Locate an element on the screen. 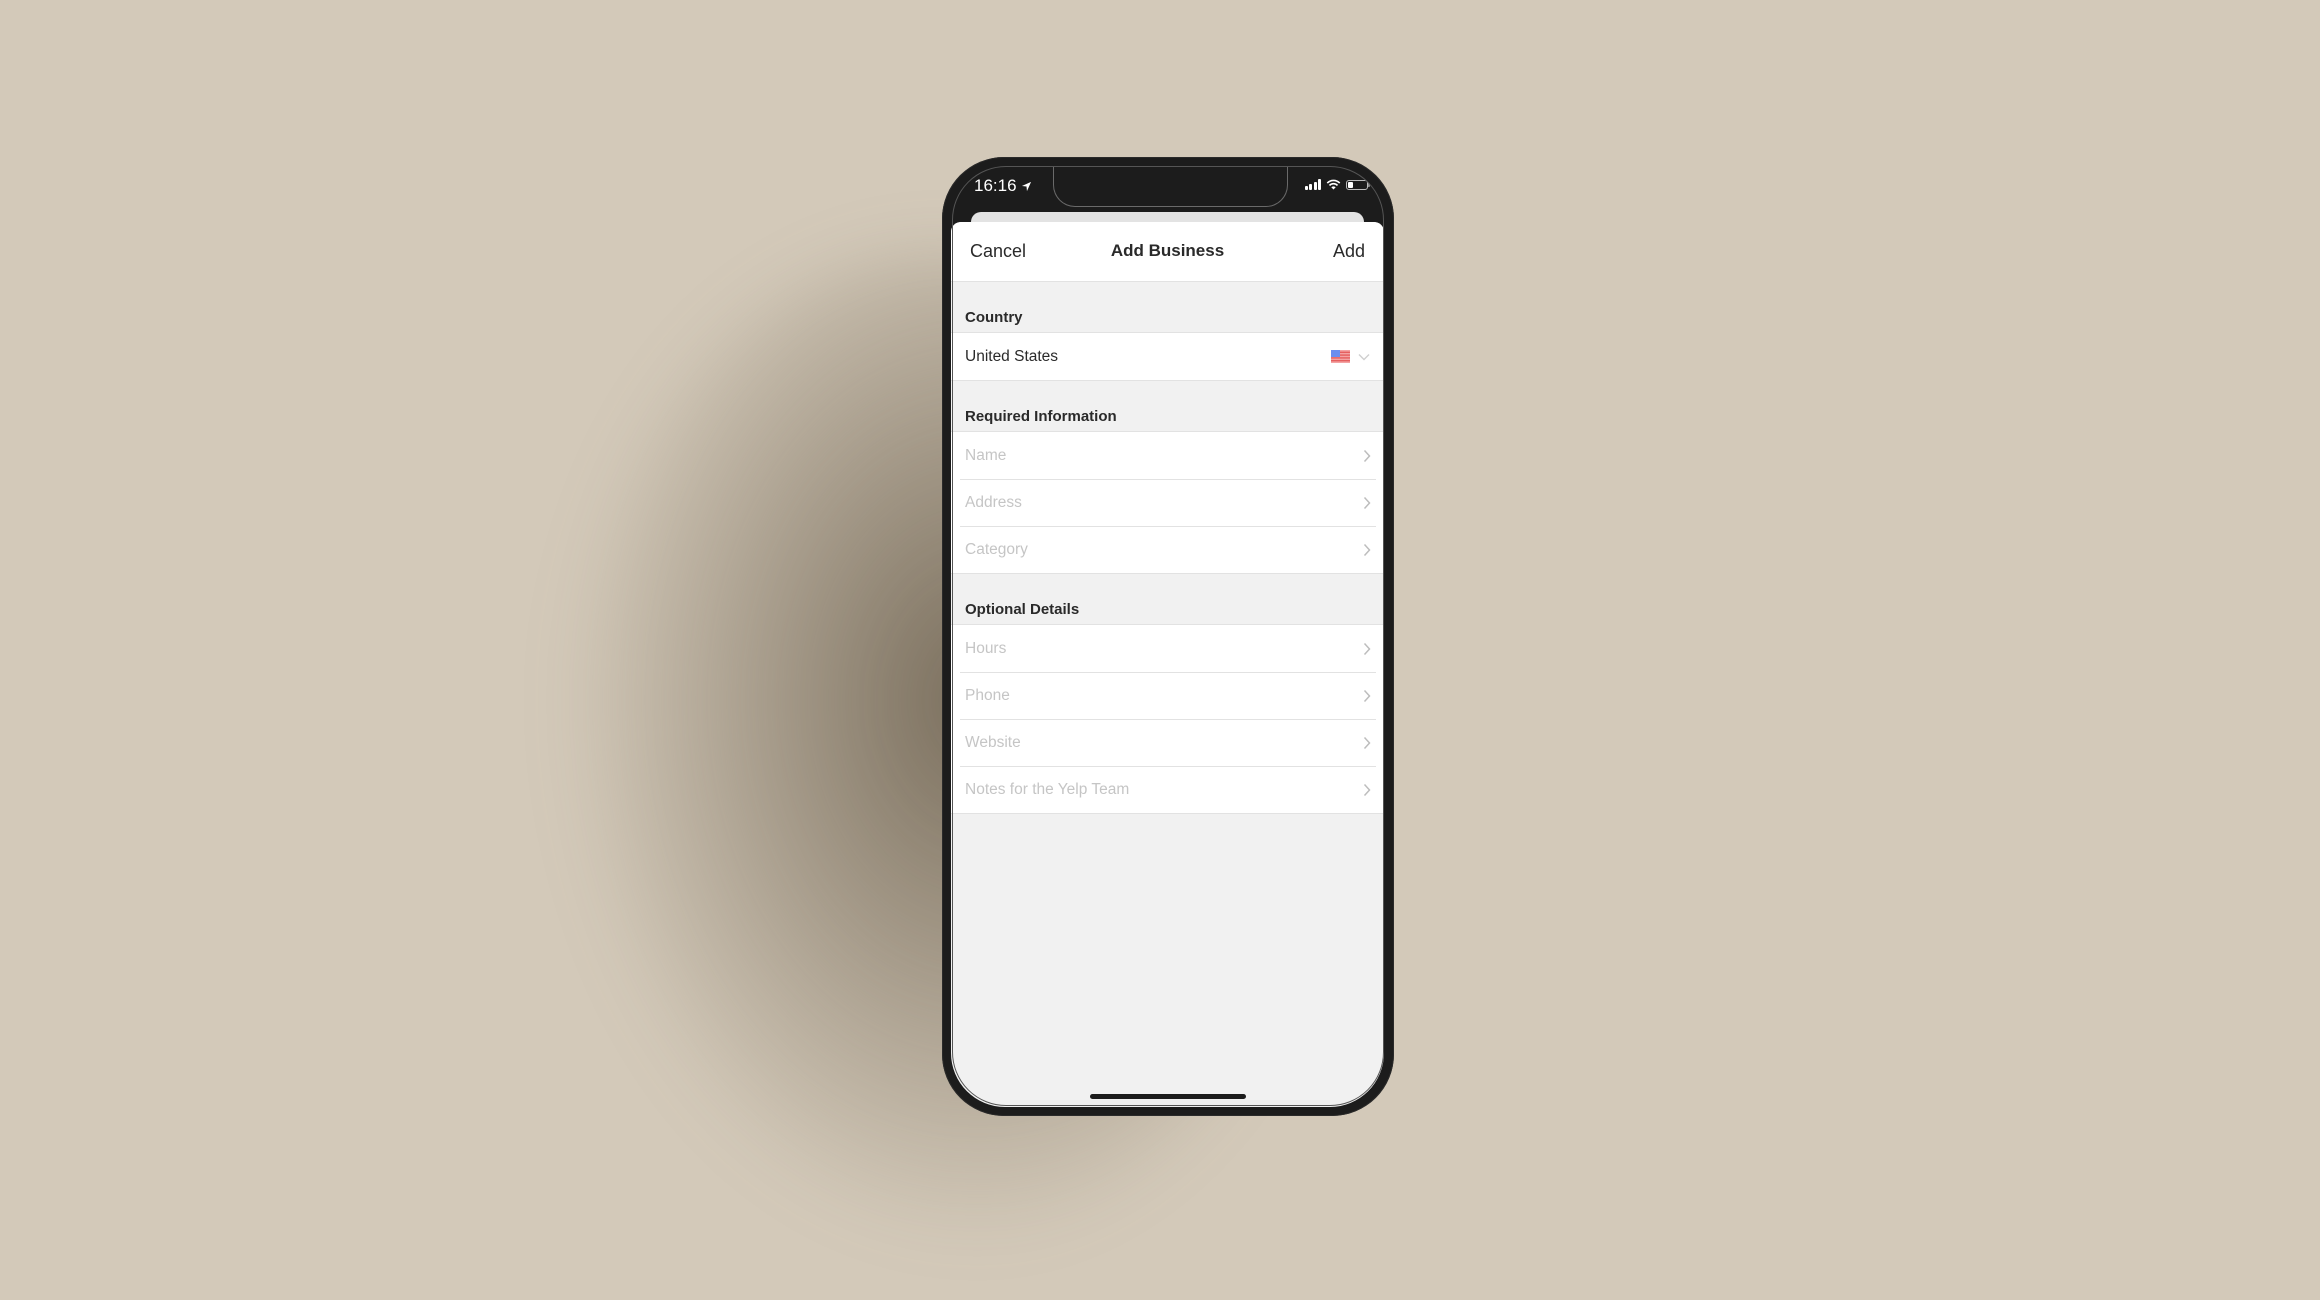  cellular-signal-icon is located at coordinates (1312, 184).